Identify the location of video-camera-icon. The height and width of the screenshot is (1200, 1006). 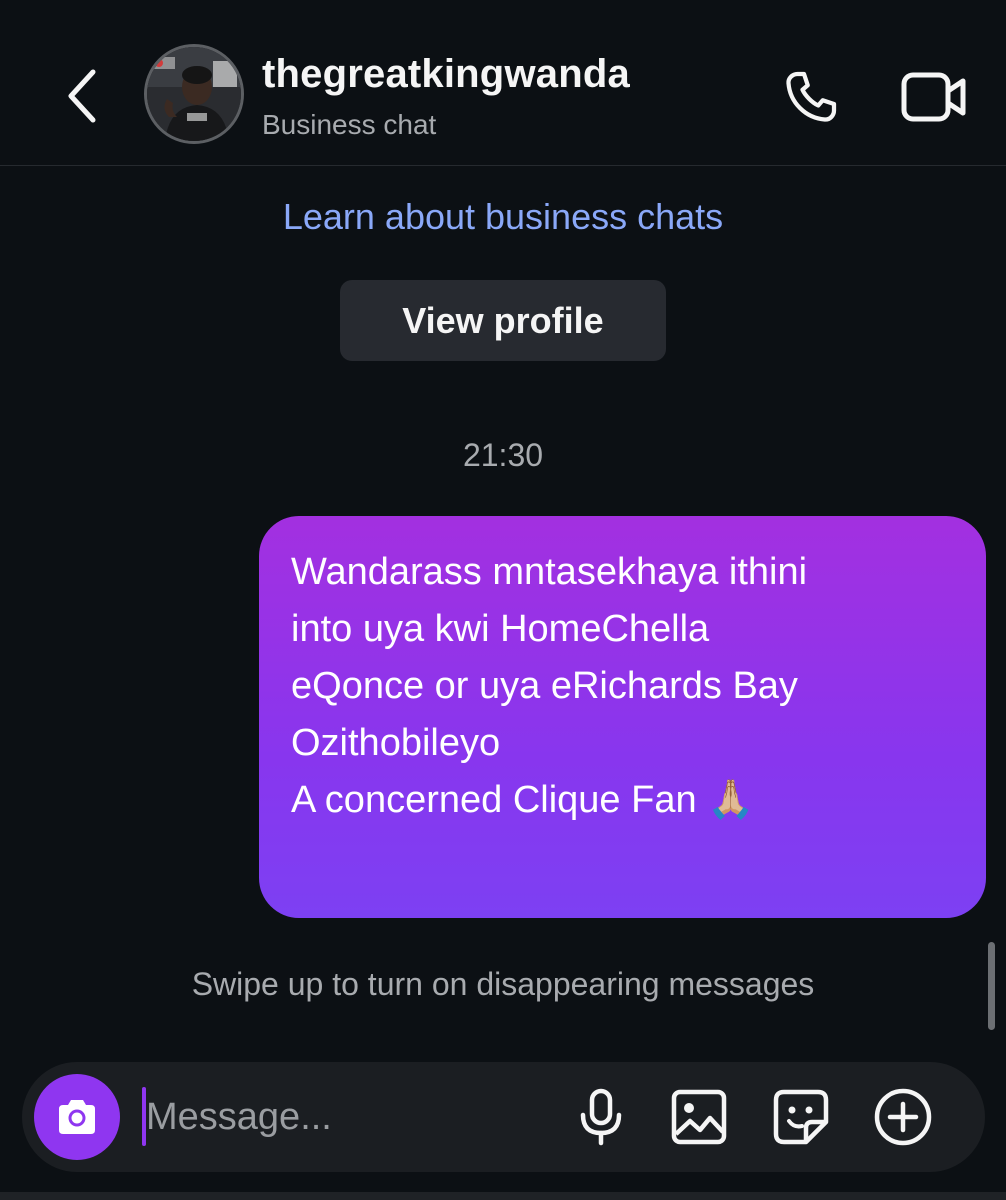
(933, 97).